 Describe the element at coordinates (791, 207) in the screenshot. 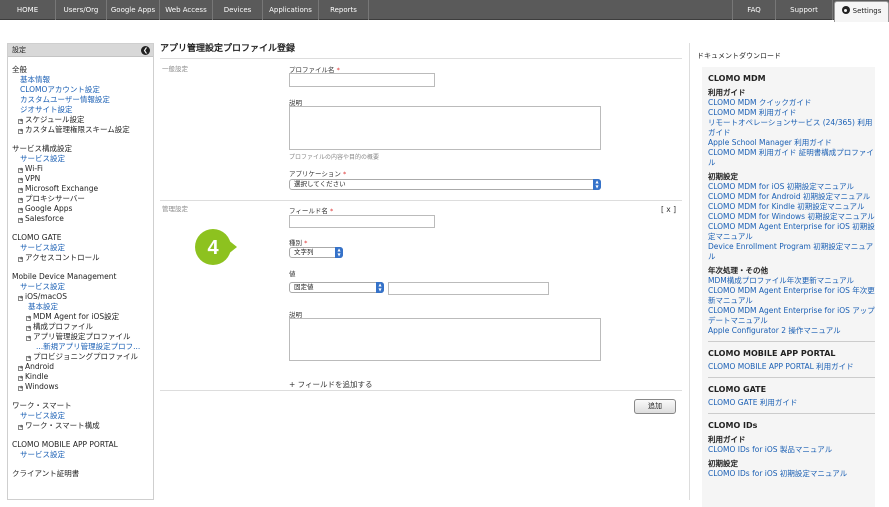

I see `docs-link: CLOMO MDM for Kindle 初期設定マニュアル` at that location.